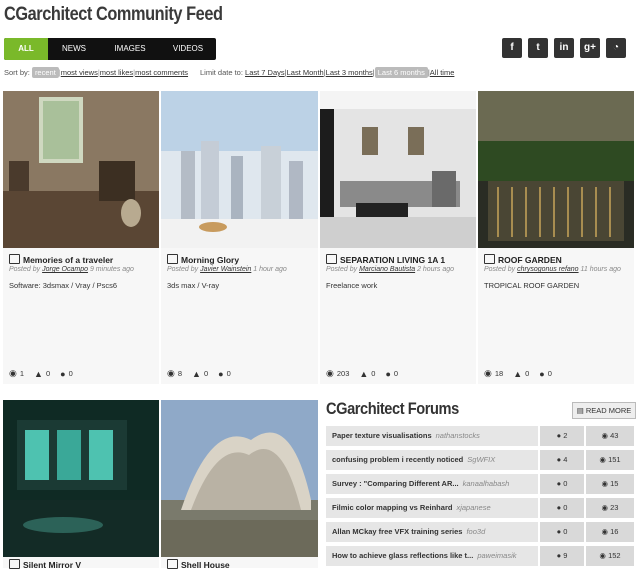 The width and height of the screenshot is (640, 570). I want to click on author-link: Javier Wainstein, so click(225, 269).